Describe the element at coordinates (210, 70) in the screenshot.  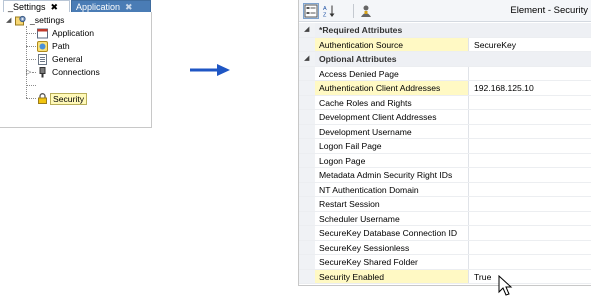
I see `right-arrow-icon` at that location.